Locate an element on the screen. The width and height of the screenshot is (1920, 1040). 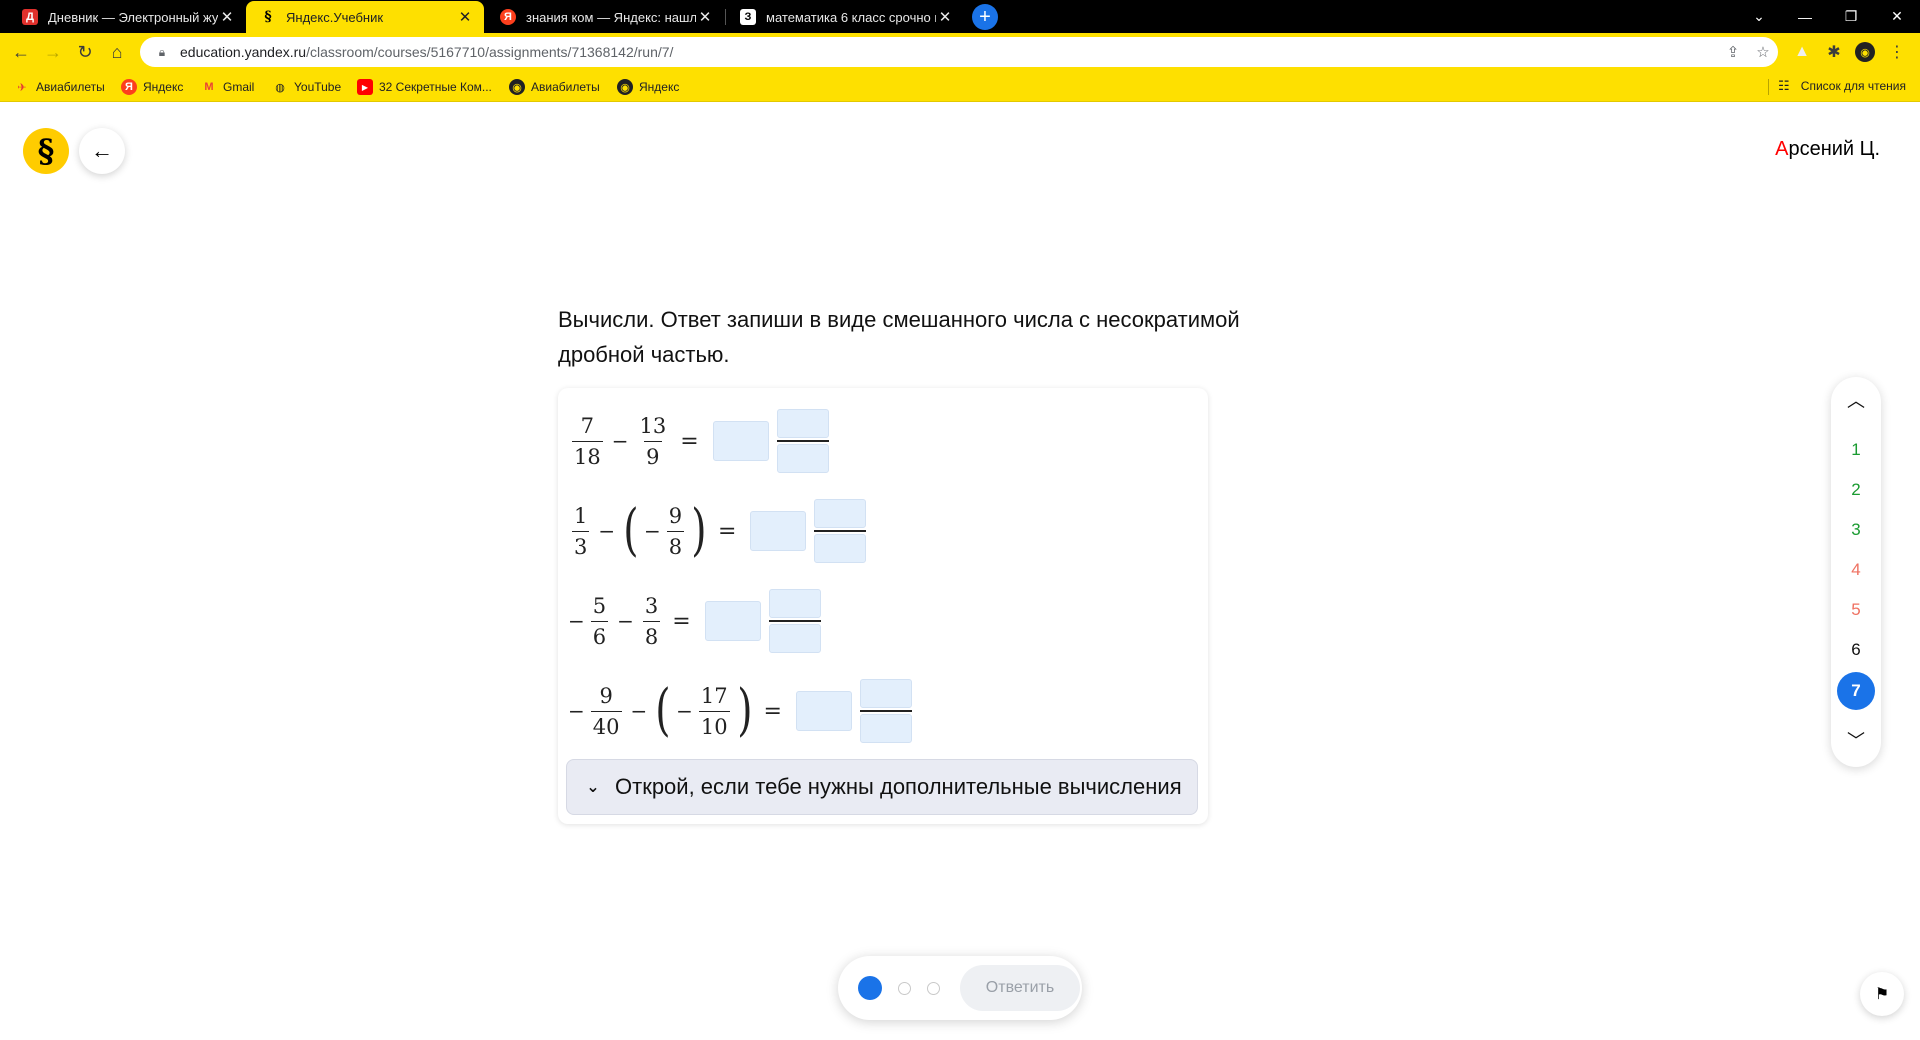
new-tab-button: + is located at coordinates (985, 17).